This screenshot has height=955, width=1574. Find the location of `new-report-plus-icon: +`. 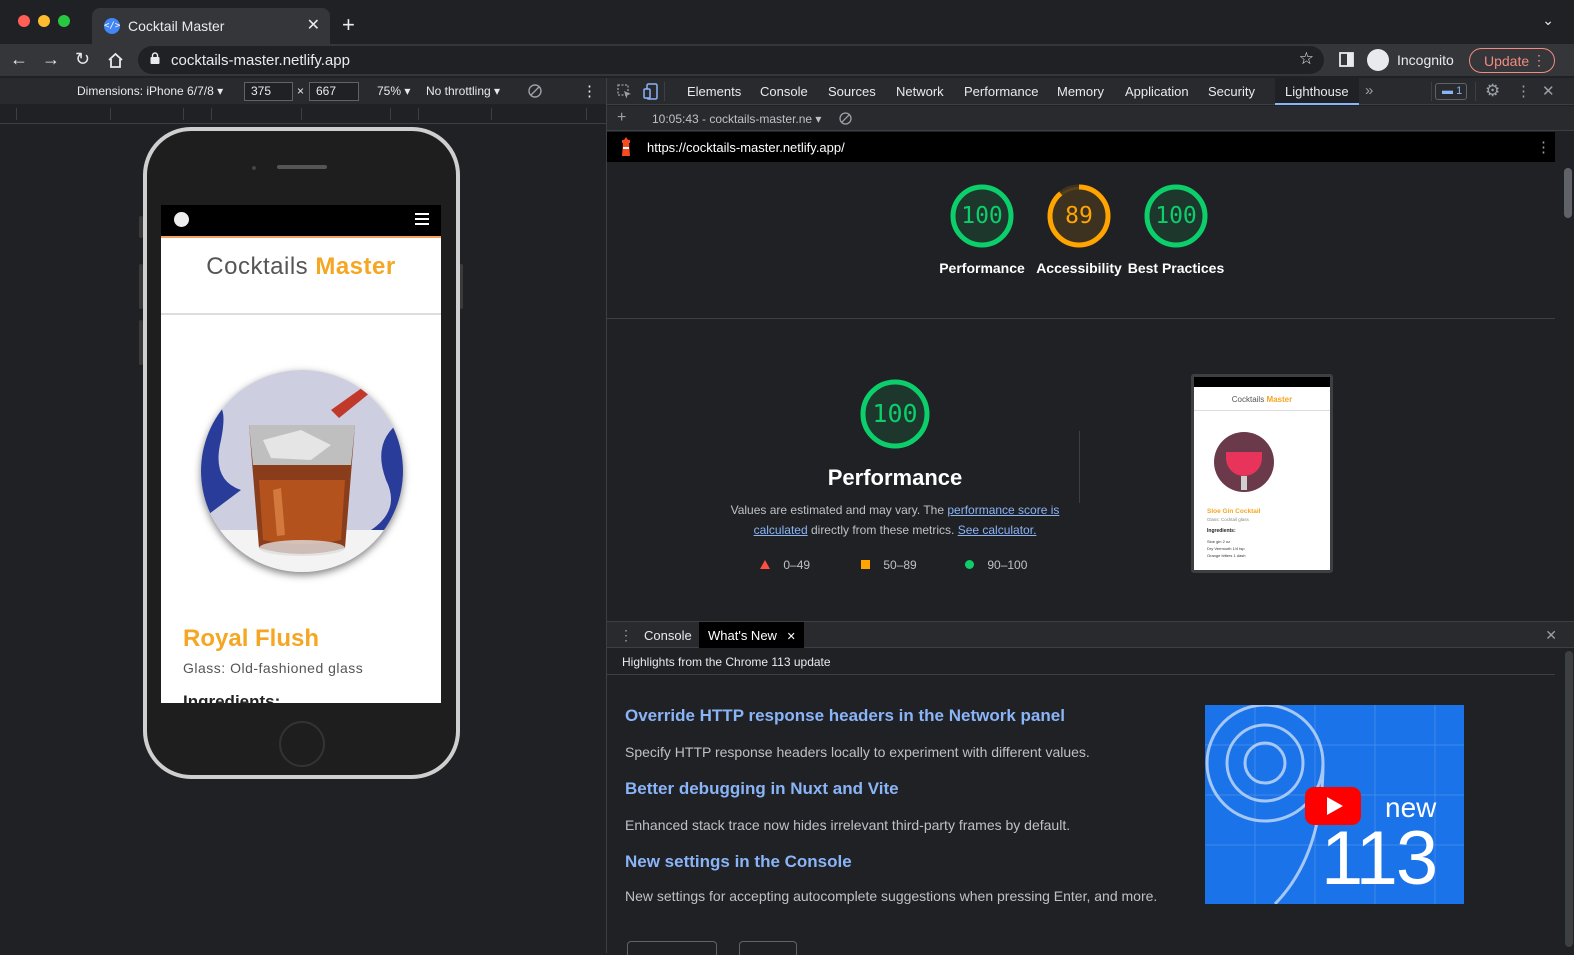

new-report-plus-icon: + is located at coordinates (621, 118).